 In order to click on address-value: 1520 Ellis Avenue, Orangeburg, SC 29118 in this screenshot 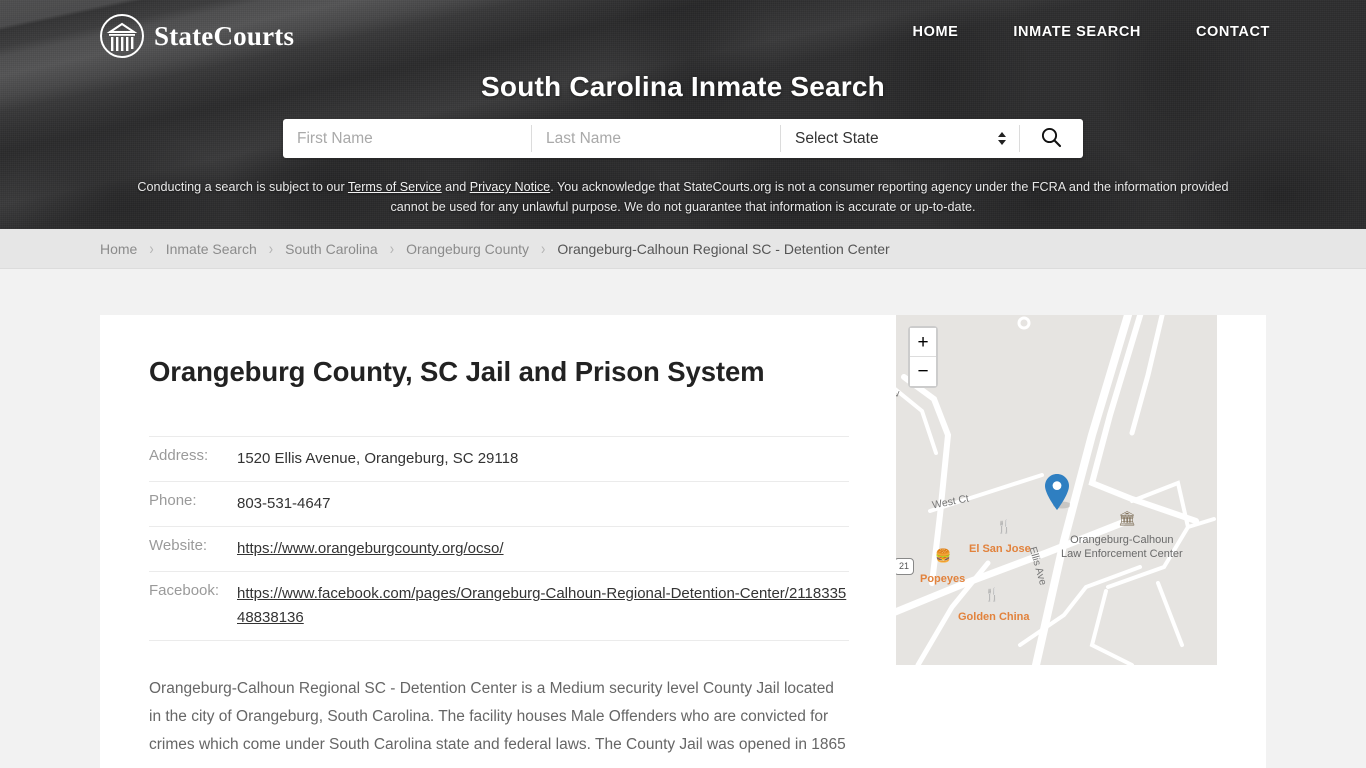, I will do `click(378, 458)`.